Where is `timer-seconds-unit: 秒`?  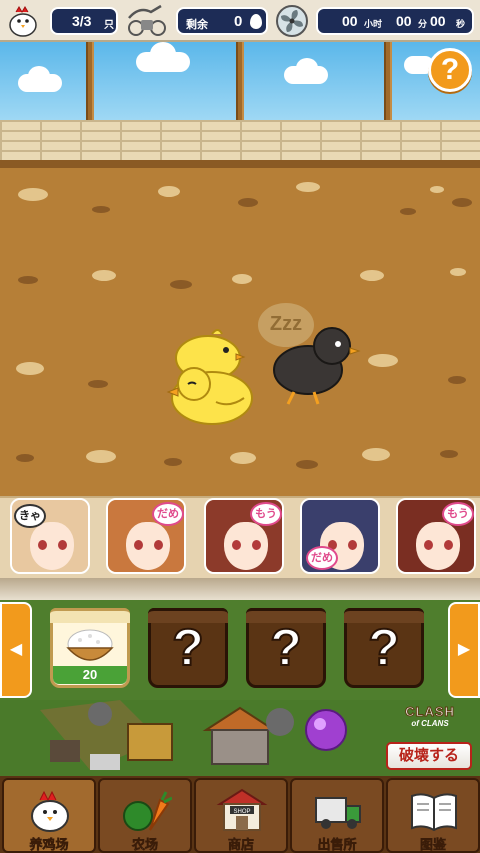
timer-seconds-unit: 秒 is located at coordinates (461, 24).